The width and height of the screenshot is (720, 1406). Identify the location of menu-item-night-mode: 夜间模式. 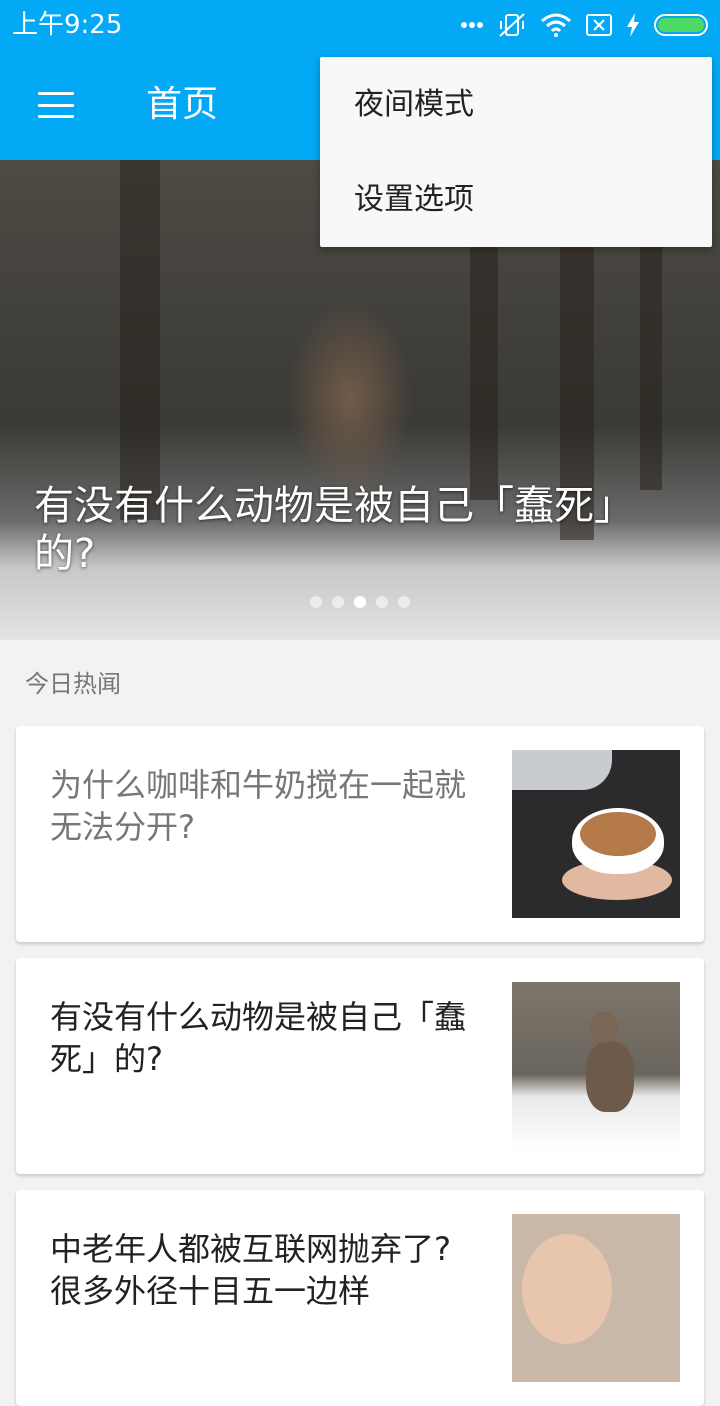
(414, 105).